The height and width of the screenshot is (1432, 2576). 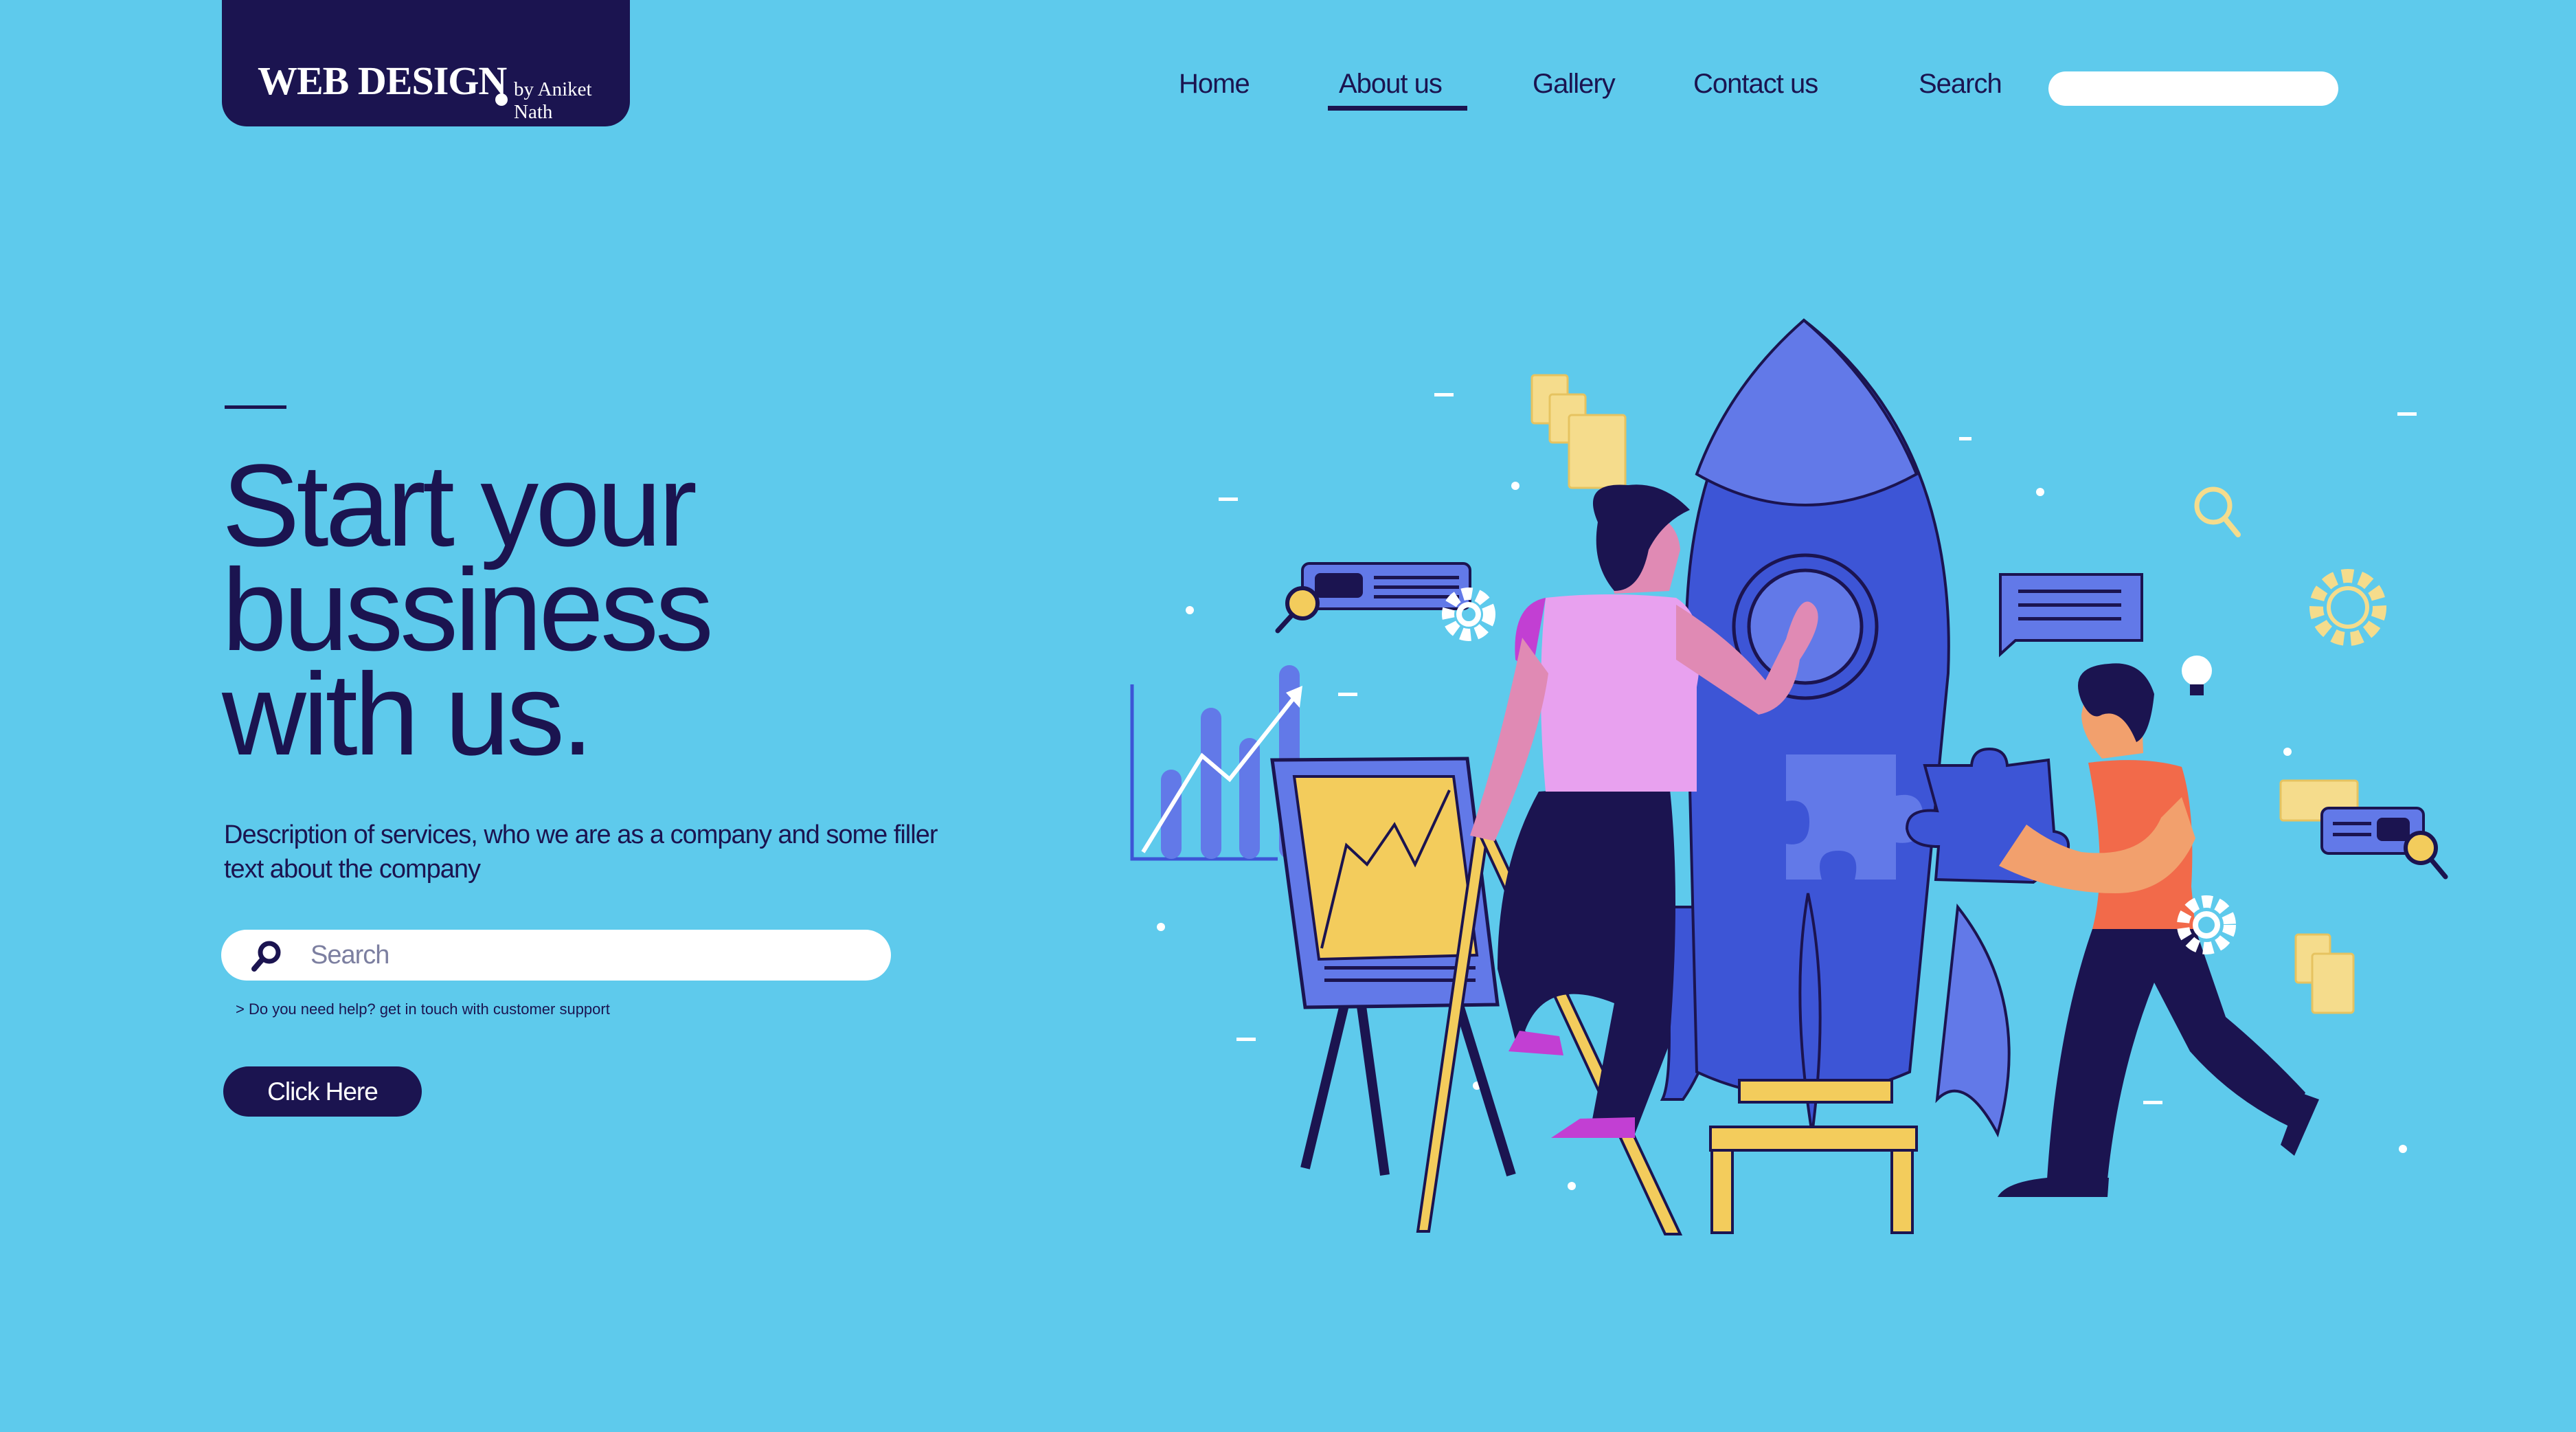 I want to click on person-carrying, so click(x=2158, y=930).